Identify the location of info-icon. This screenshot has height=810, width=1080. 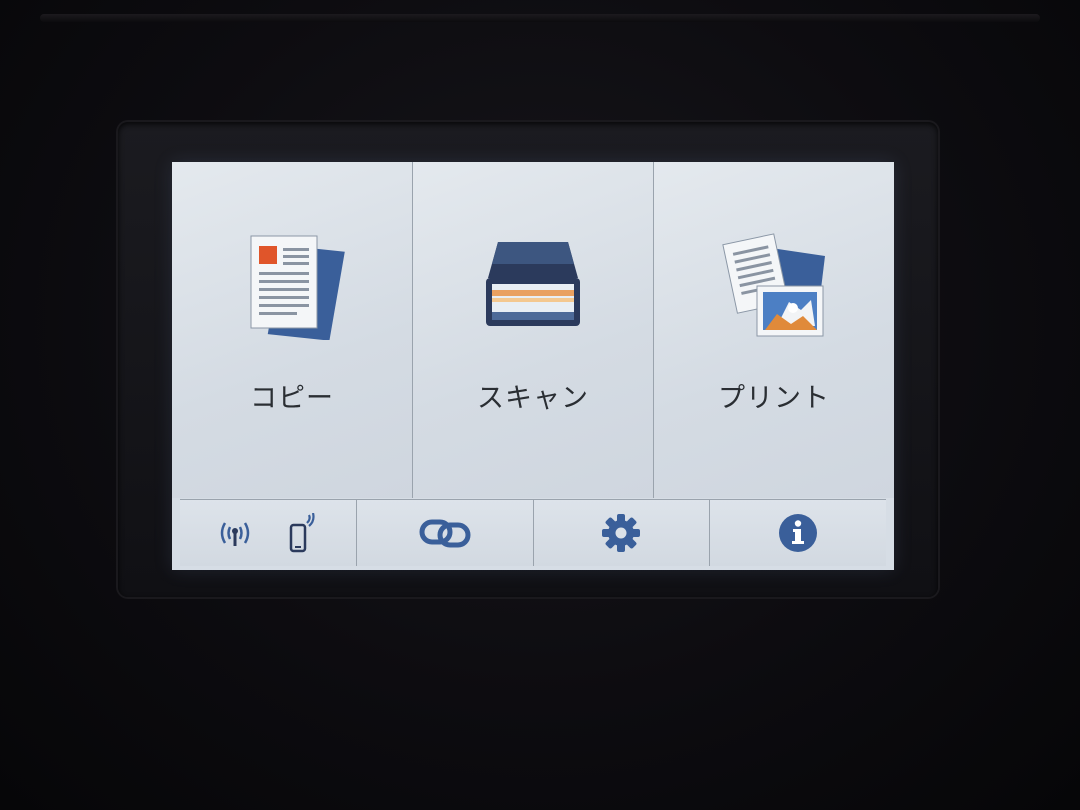
(798, 533).